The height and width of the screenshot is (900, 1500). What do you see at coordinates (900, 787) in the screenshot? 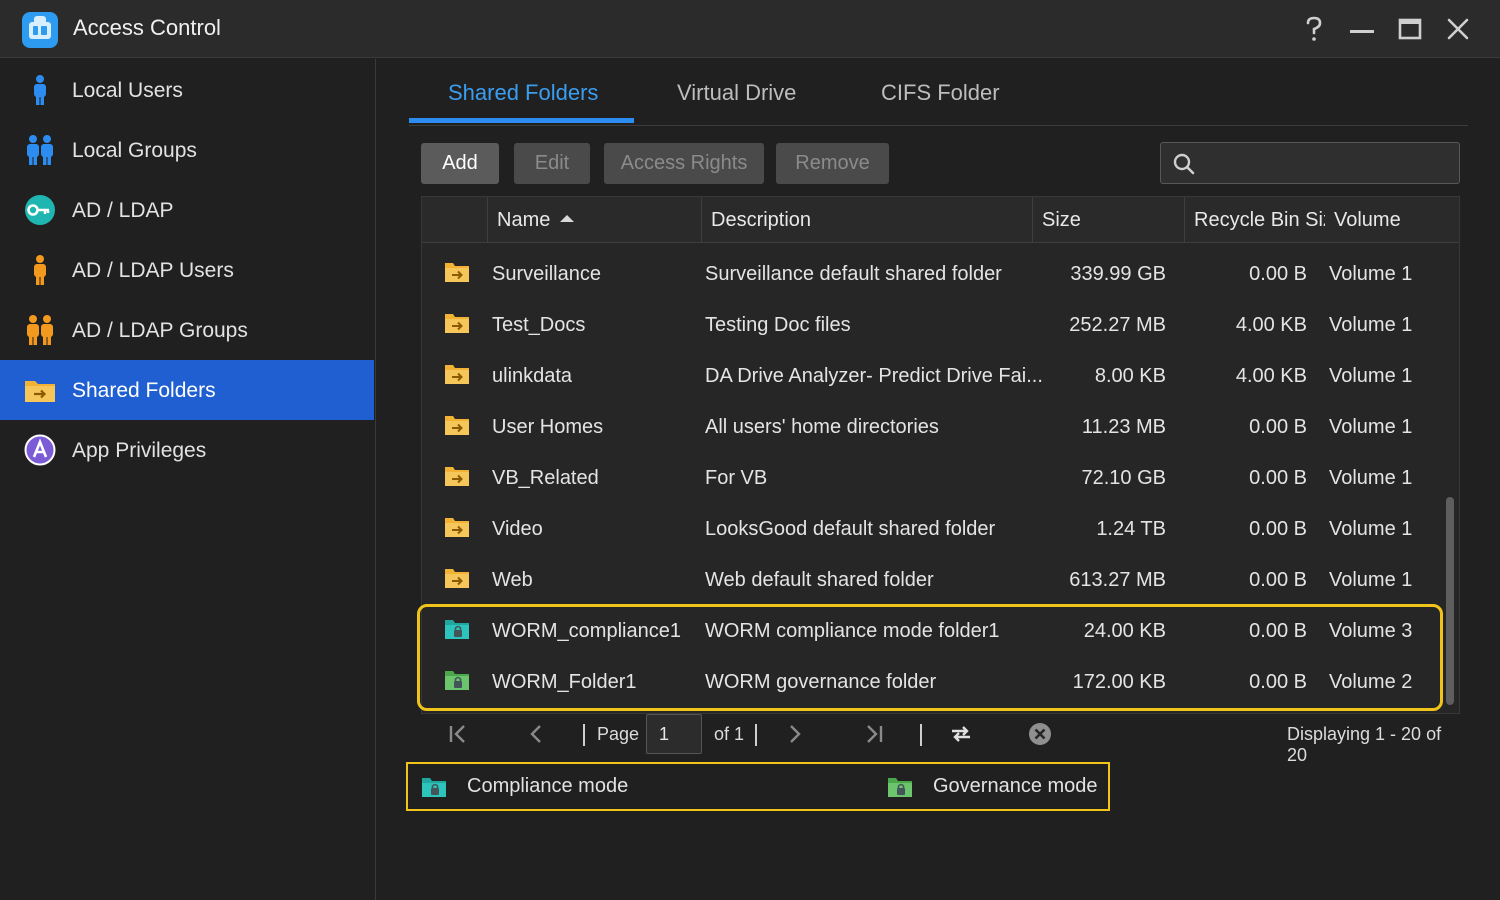
I see `governance-mode-folder-icon` at bounding box center [900, 787].